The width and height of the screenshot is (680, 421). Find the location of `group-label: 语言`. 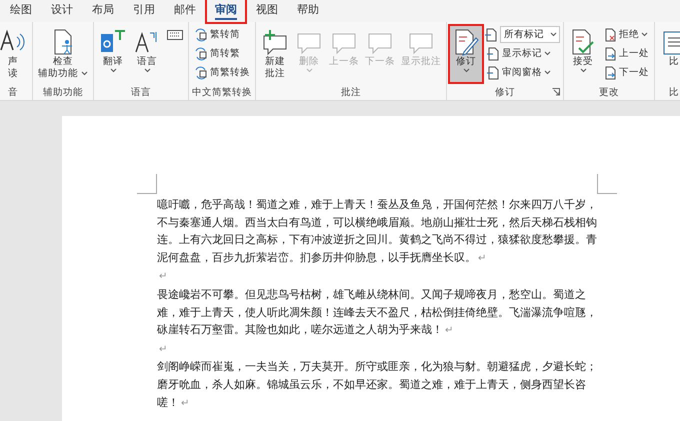

group-label: 语言 is located at coordinates (141, 92).